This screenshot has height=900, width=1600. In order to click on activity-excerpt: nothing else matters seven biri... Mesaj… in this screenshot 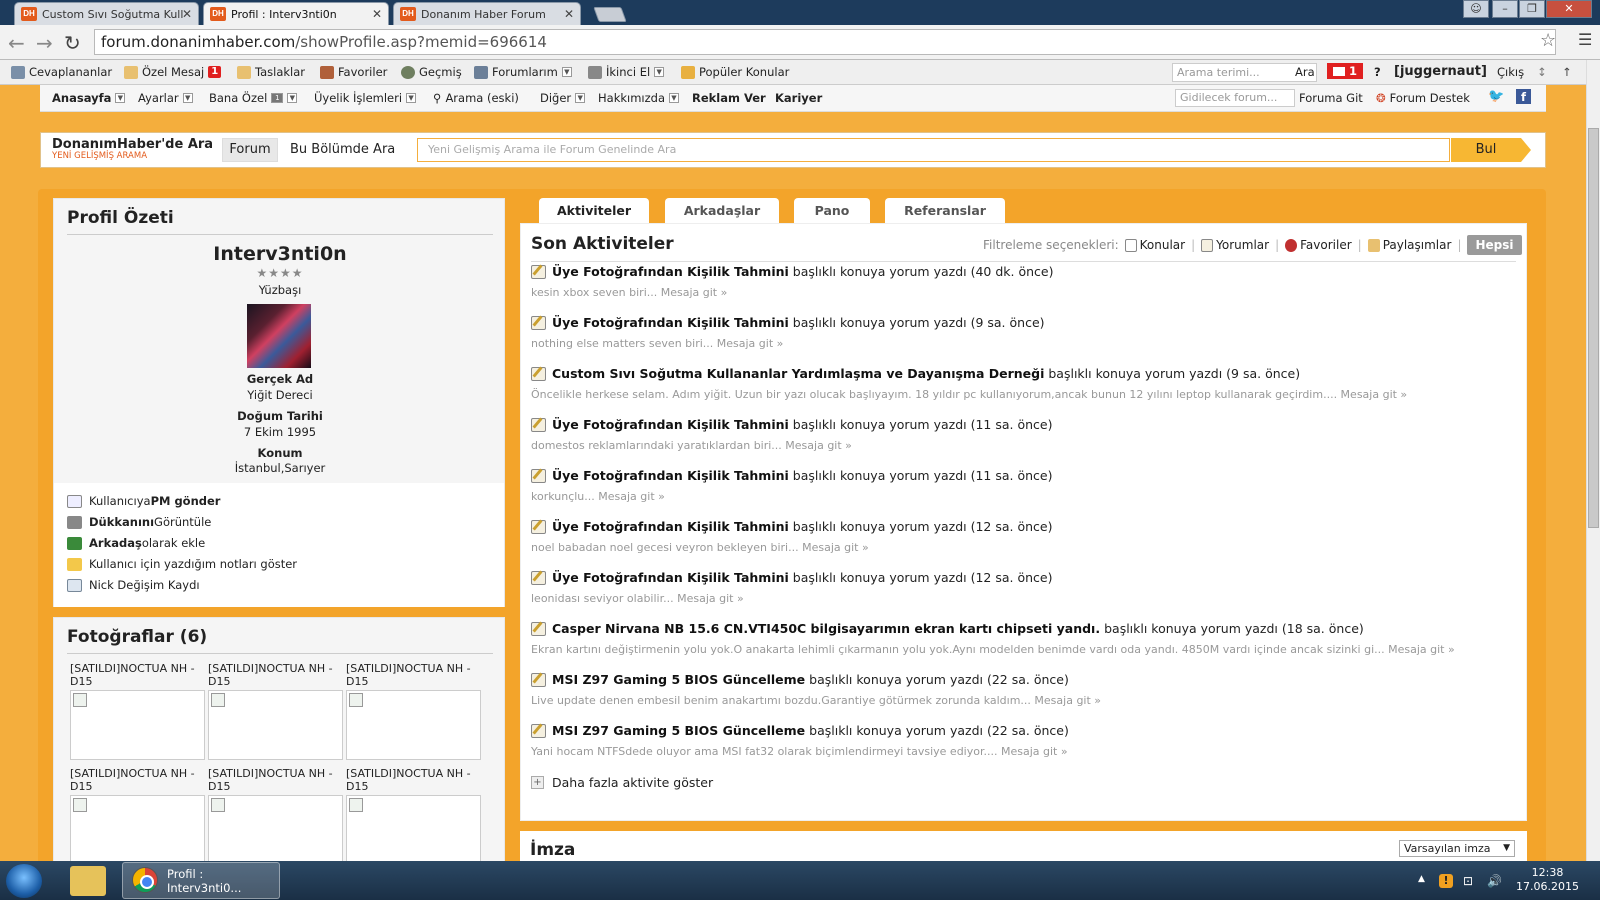, I will do `click(1026, 343)`.